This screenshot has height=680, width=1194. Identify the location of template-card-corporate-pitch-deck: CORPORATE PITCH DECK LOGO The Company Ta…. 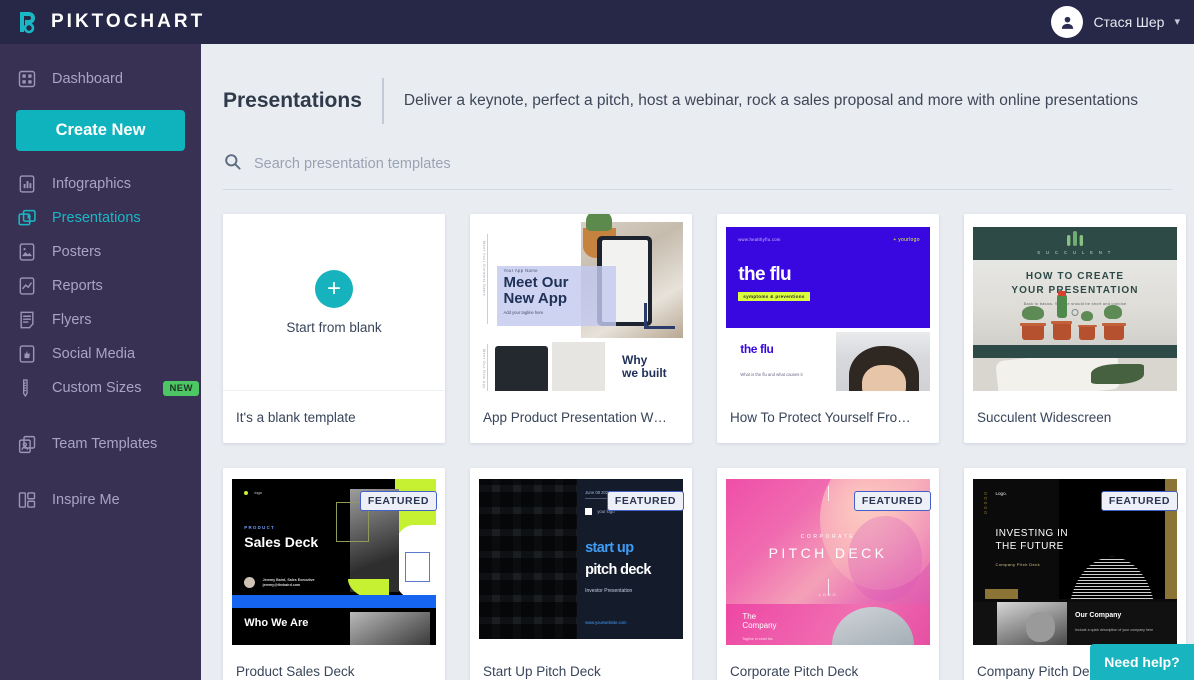
(828, 574).